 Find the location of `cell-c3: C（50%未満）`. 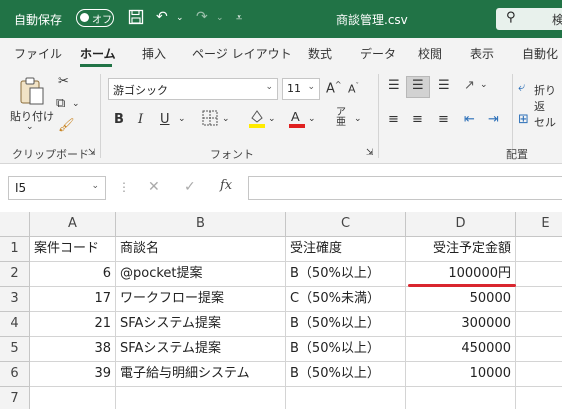

cell-c3: C（50%未満） is located at coordinates (346, 299).